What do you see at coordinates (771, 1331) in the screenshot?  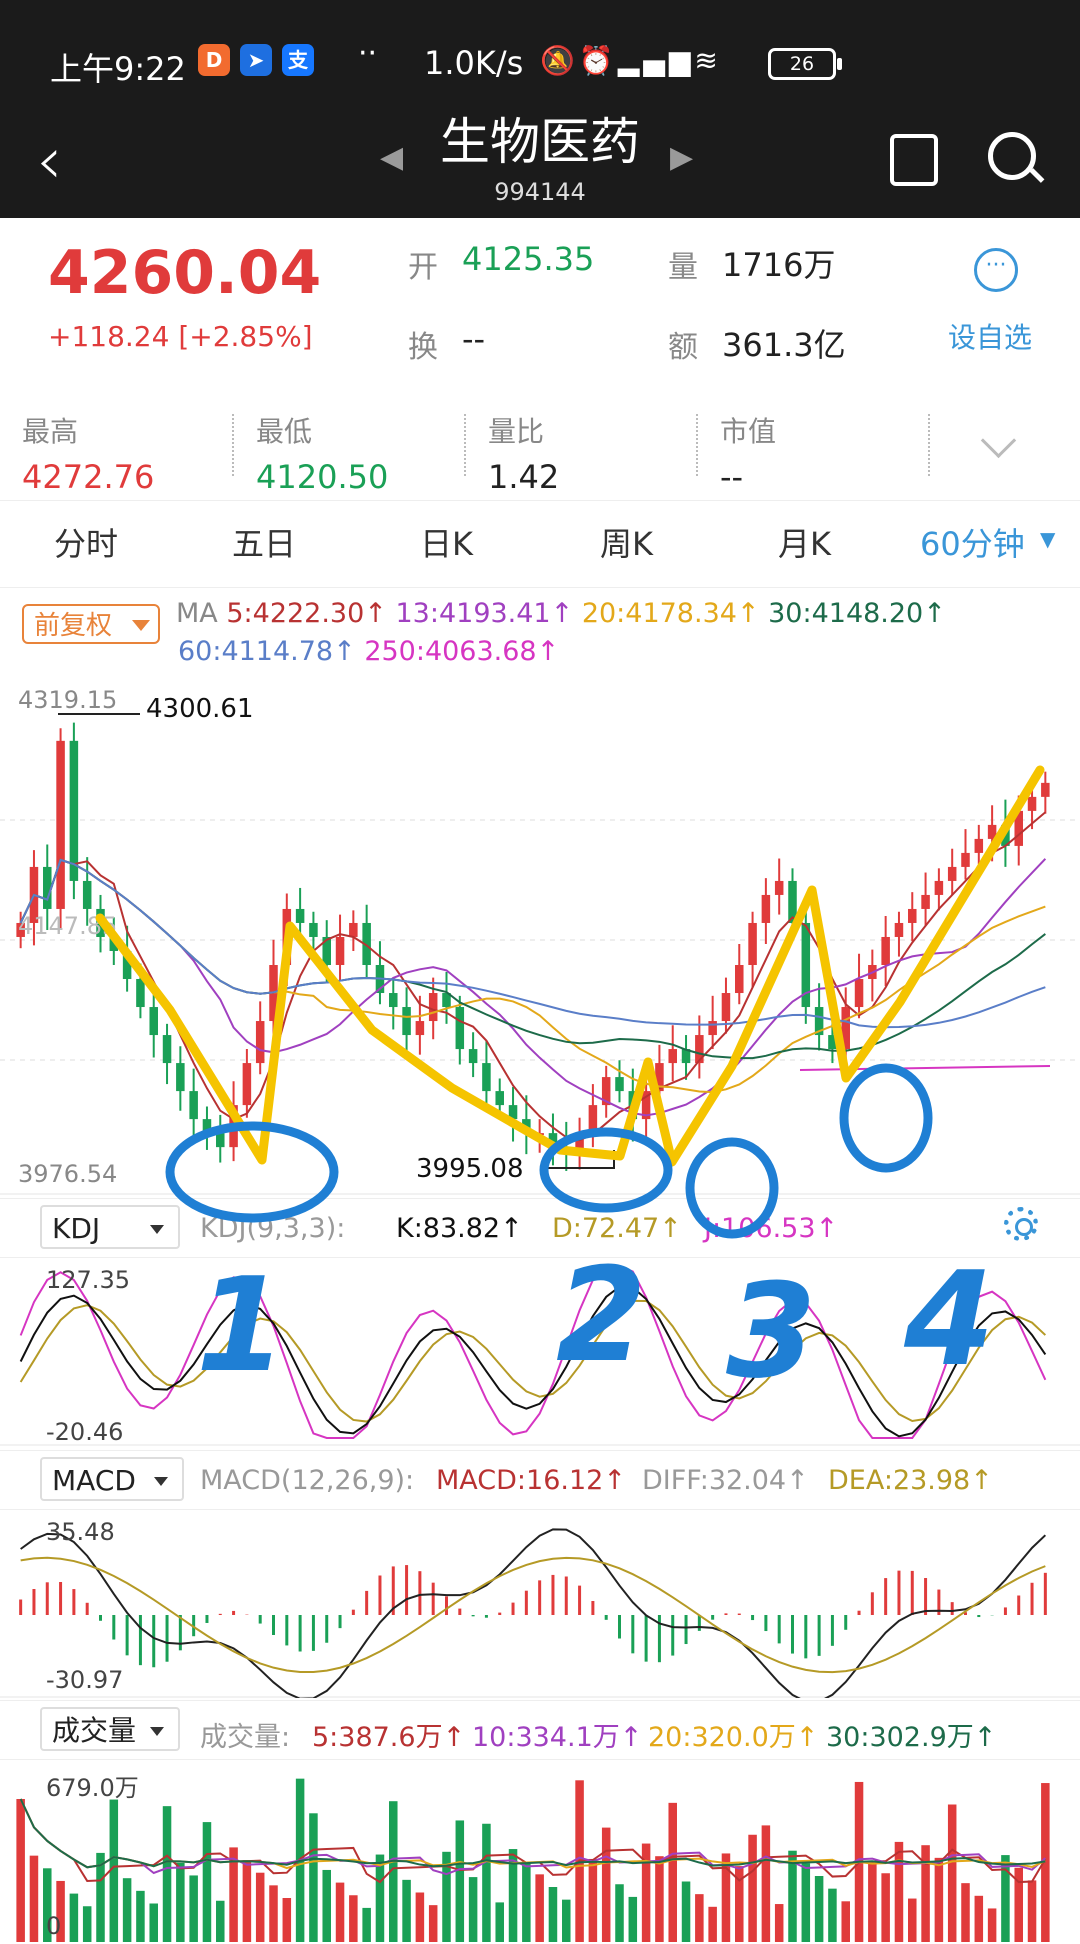 I see `number-annotation-3: 3` at bounding box center [771, 1331].